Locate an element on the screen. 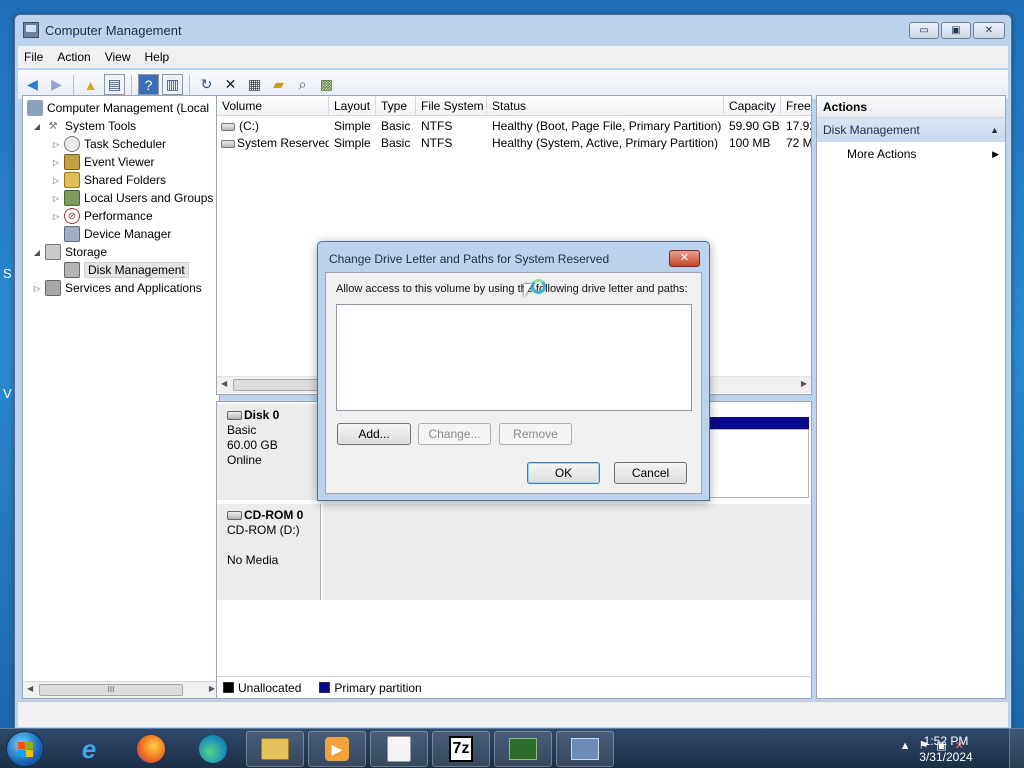  close-button: ✕ is located at coordinates (989, 30).